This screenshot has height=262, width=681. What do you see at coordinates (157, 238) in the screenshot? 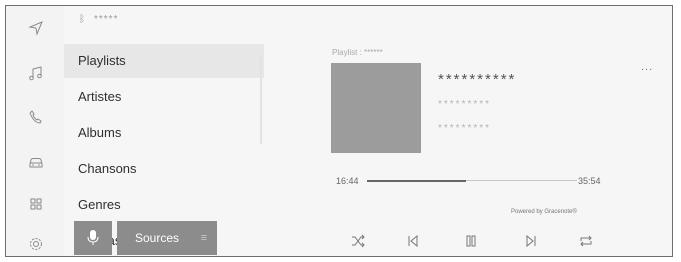
I see `sources-label: Sources` at bounding box center [157, 238].